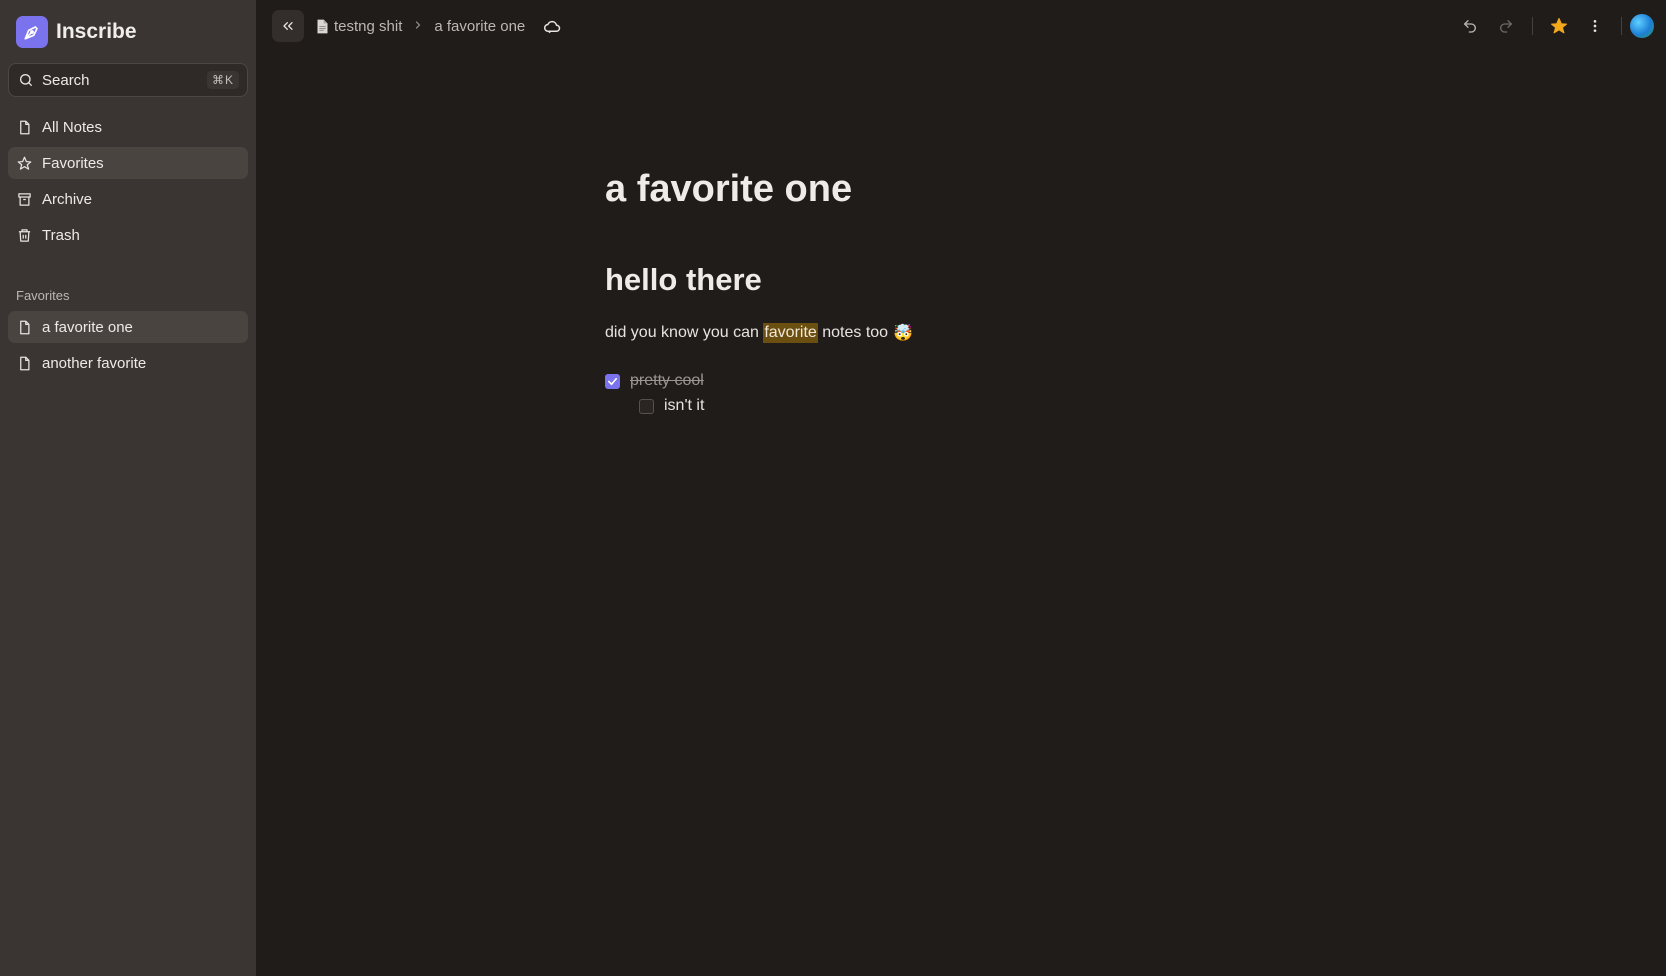  I want to click on check-icon, so click(612, 381).